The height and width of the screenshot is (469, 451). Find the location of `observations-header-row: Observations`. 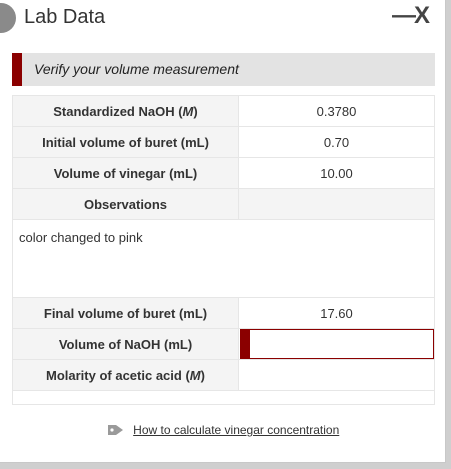

observations-header-row: Observations is located at coordinates (223, 204).